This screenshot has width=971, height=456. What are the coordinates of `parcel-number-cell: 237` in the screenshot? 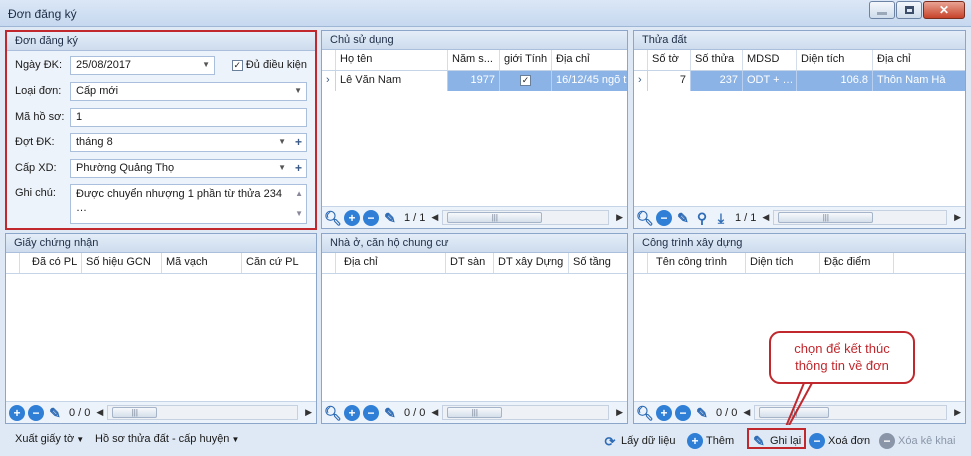 It's located at (717, 81).